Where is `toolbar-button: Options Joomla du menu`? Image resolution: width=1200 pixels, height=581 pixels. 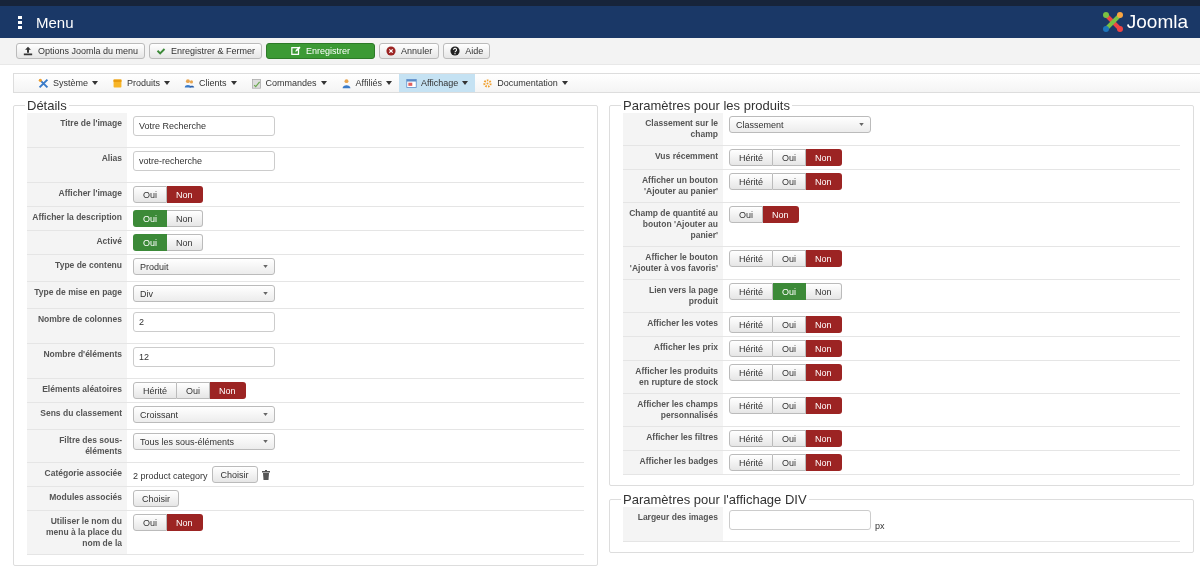
toolbar-button: Options Joomla du menu is located at coordinates (81, 51).